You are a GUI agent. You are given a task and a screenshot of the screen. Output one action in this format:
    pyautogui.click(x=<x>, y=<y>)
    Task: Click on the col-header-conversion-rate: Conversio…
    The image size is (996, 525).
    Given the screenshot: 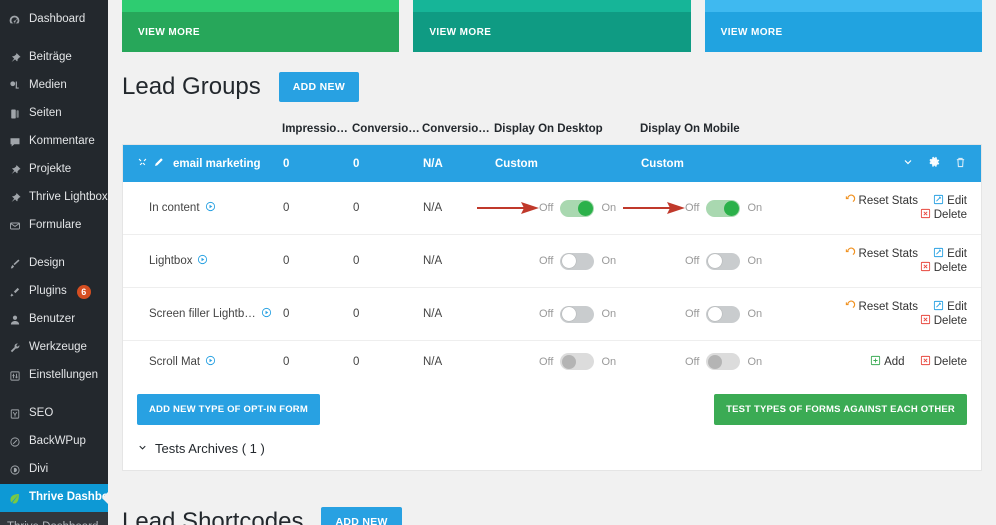 What is the action you would take?
    pyautogui.click(x=458, y=129)
    